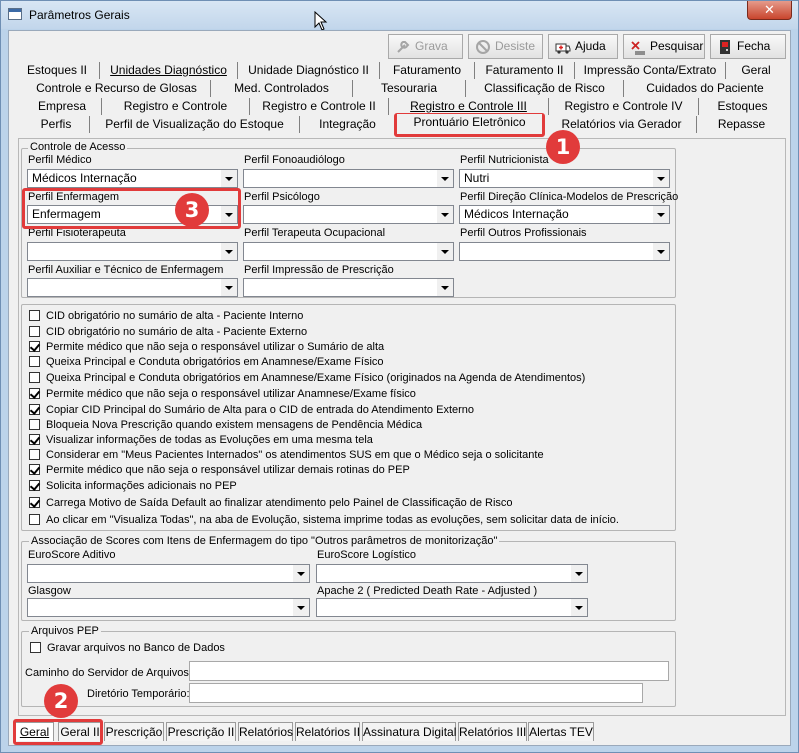  What do you see at coordinates (469, 122) in the screenshot?
I see `tab-prontuario-eletronico: Prontuário Eletrônico` at bounding box center [469, 122].